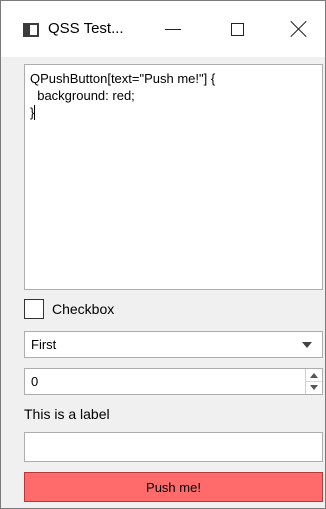 The height and width of the screenshot is (509, 326). I want to click on maximize-button, so click(237, 29).